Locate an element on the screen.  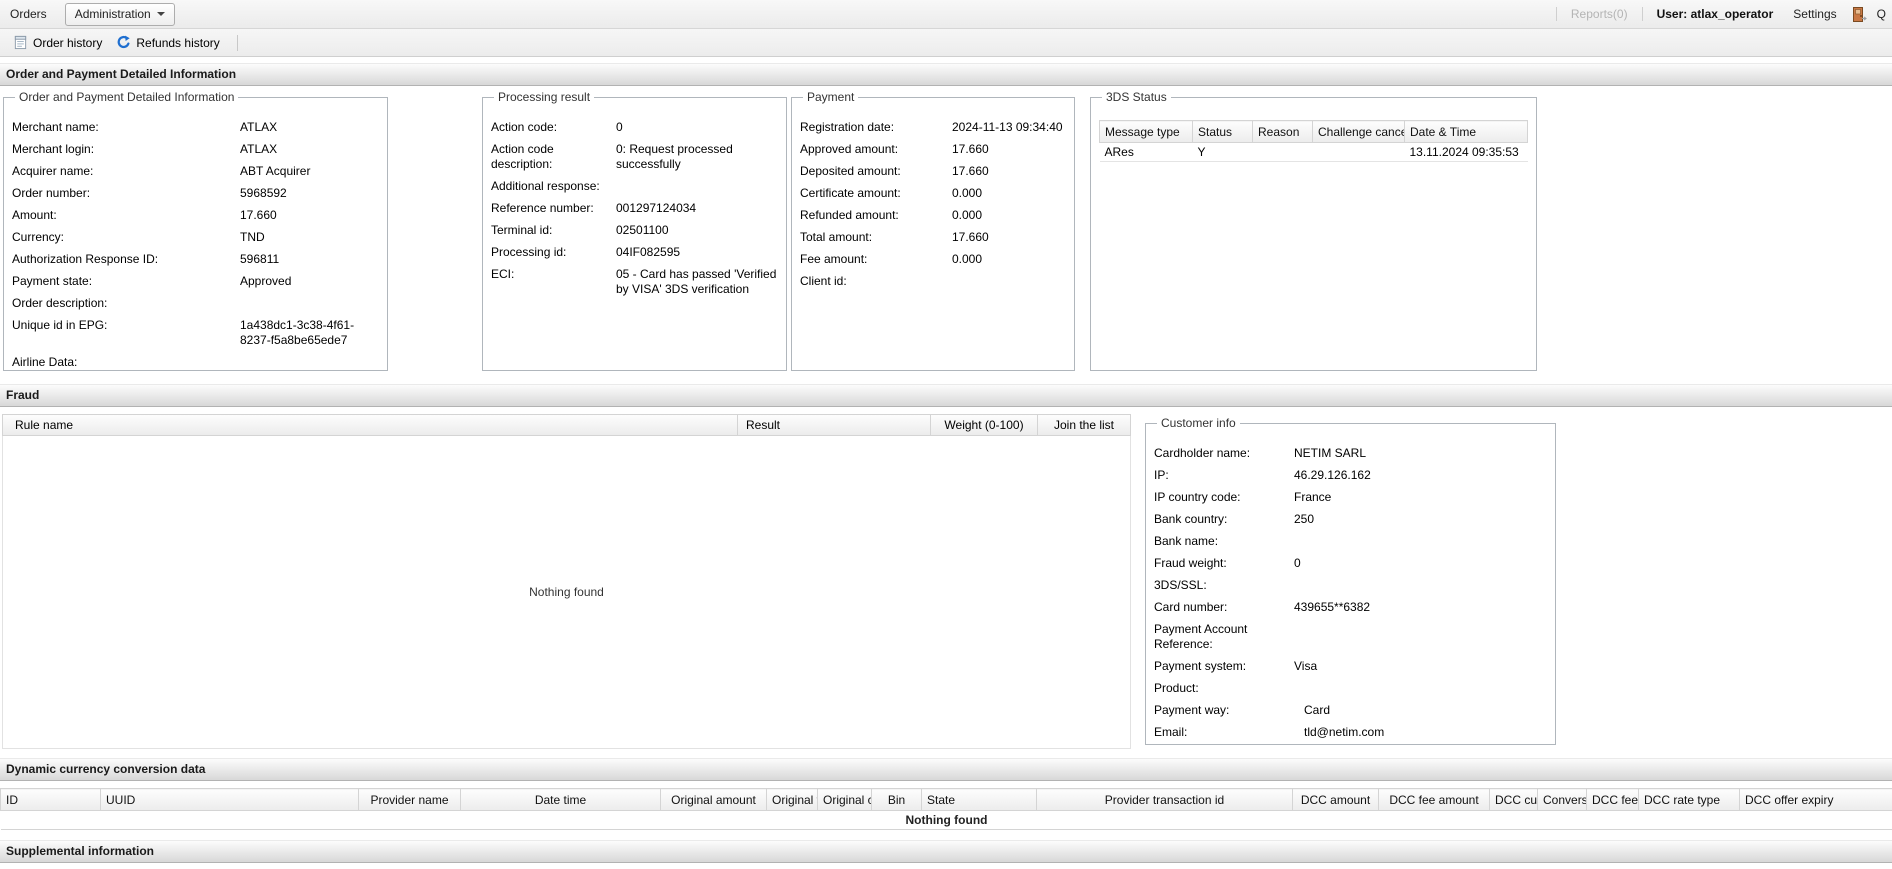
column-header-id: ID is located at coordinates (50, 799).